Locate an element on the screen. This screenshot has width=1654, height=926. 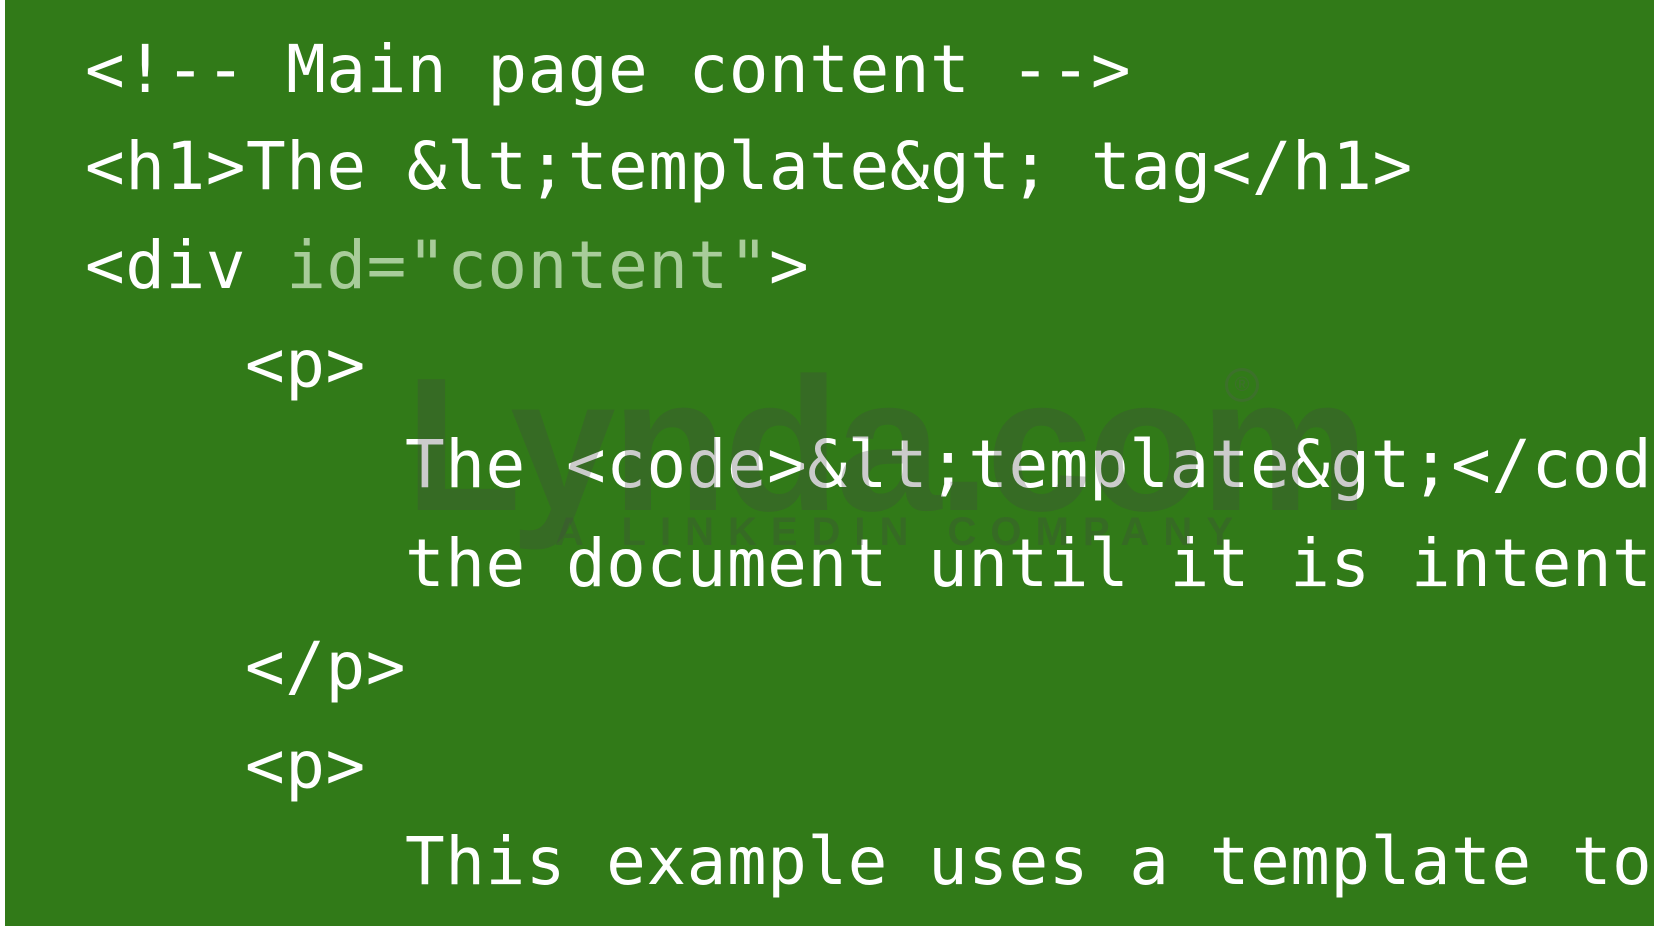
code-line-p-open: <p> is located at coordinates (305, 364).